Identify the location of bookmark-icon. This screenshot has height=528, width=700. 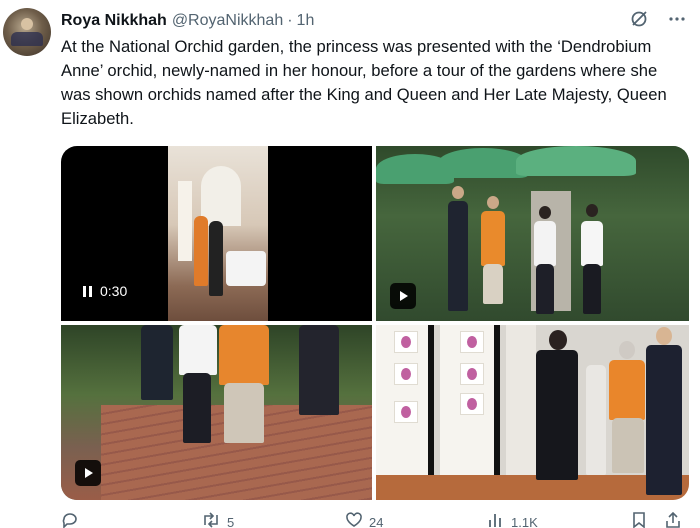
(639, 520).